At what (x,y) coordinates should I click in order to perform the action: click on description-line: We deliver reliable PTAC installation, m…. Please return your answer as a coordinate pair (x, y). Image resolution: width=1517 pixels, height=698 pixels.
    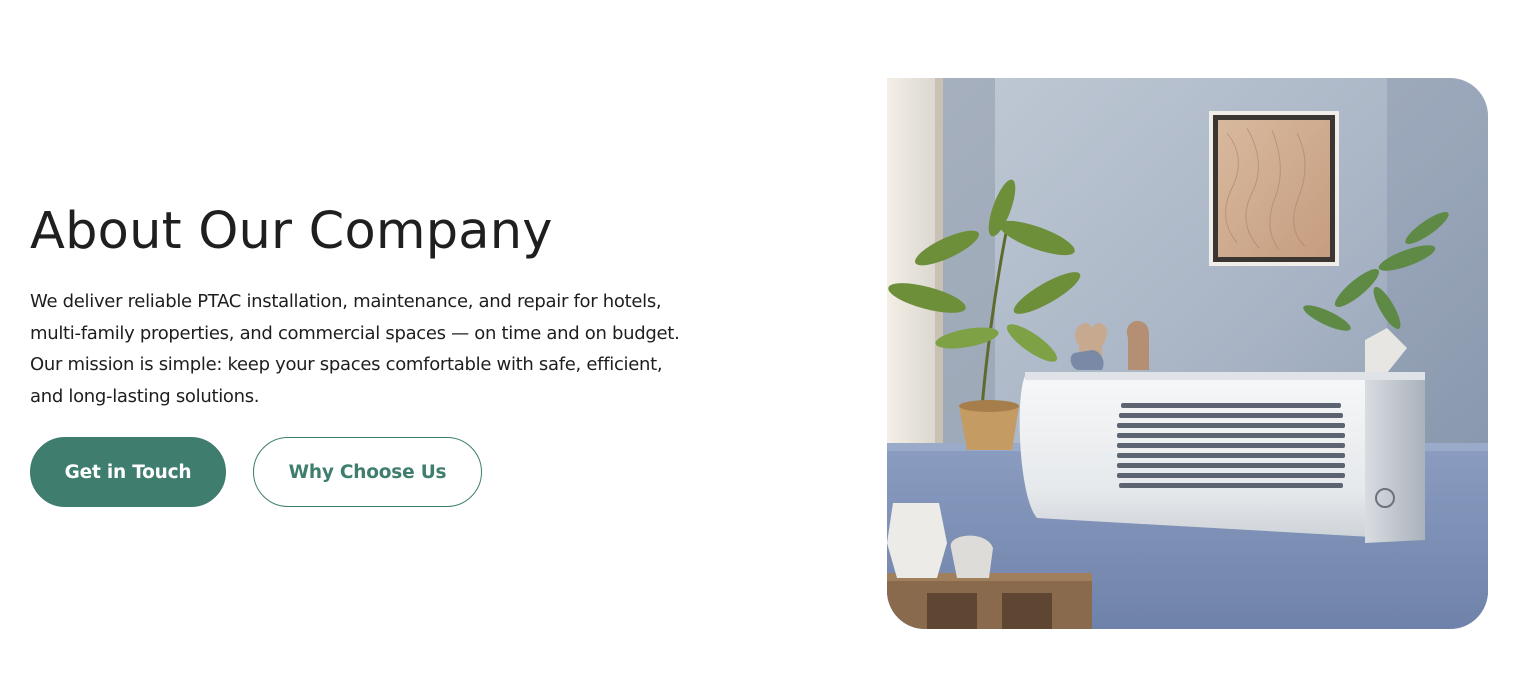
    Looking at the image, I should click on (346, 301).